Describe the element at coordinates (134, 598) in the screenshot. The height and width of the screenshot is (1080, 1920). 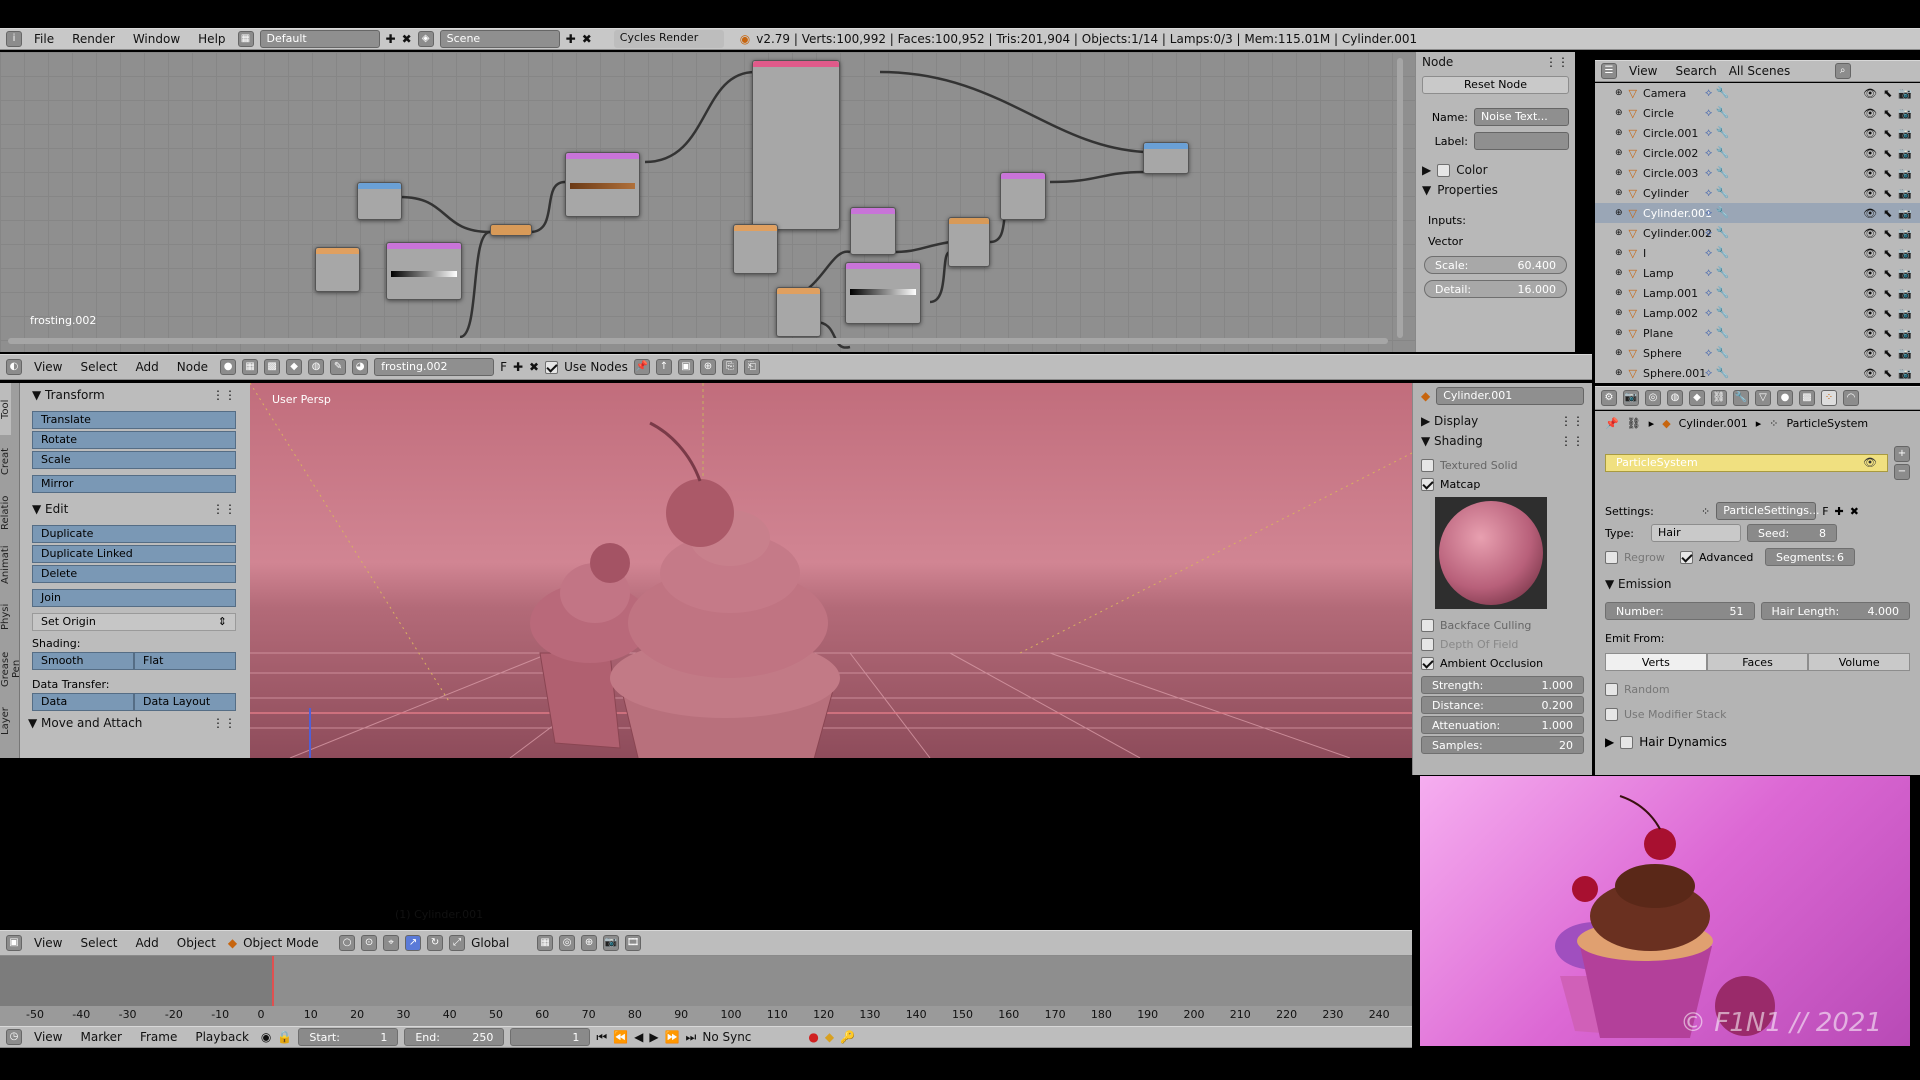
I see `join-button: Join` at that location.